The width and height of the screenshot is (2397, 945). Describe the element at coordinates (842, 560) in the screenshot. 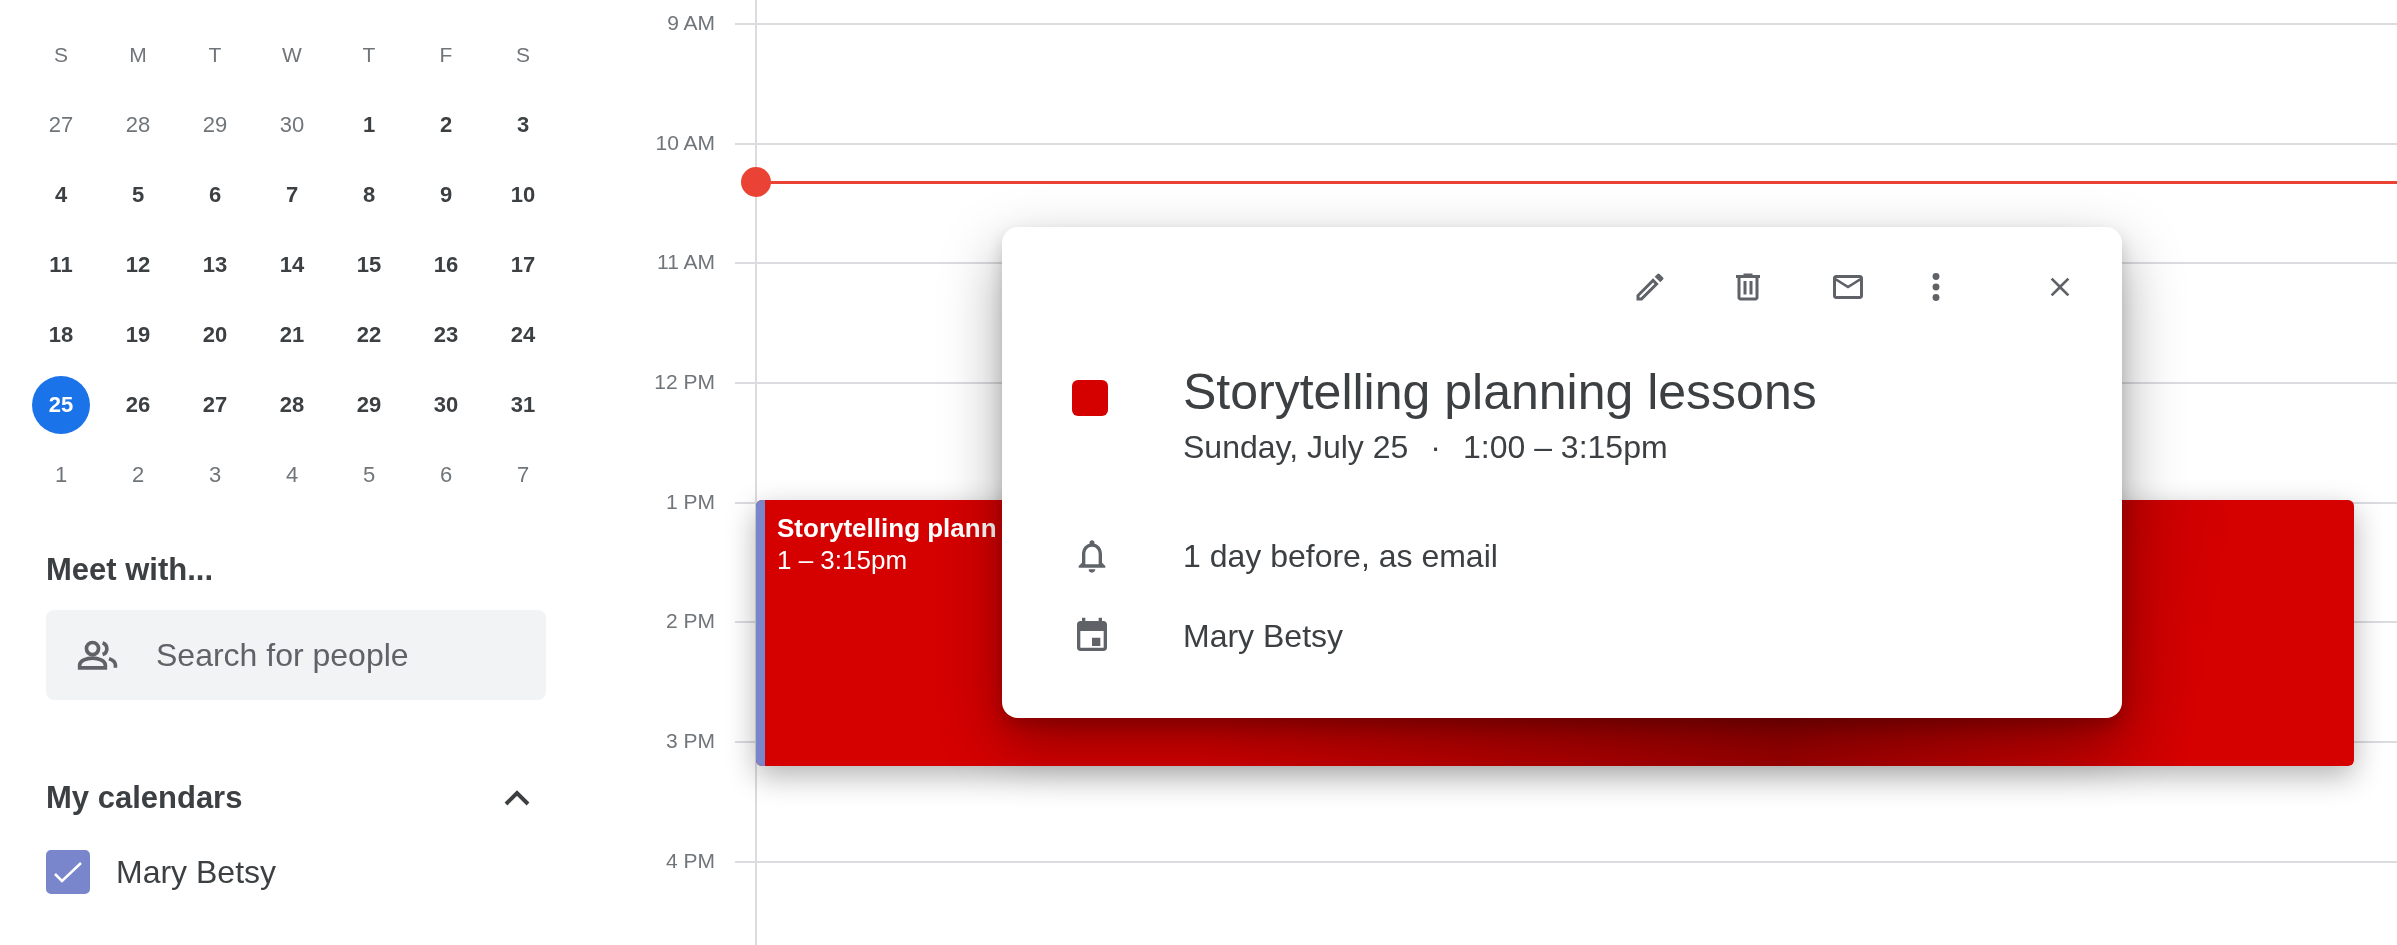

I see `event-time: 1 – 3:15pm` at that location.